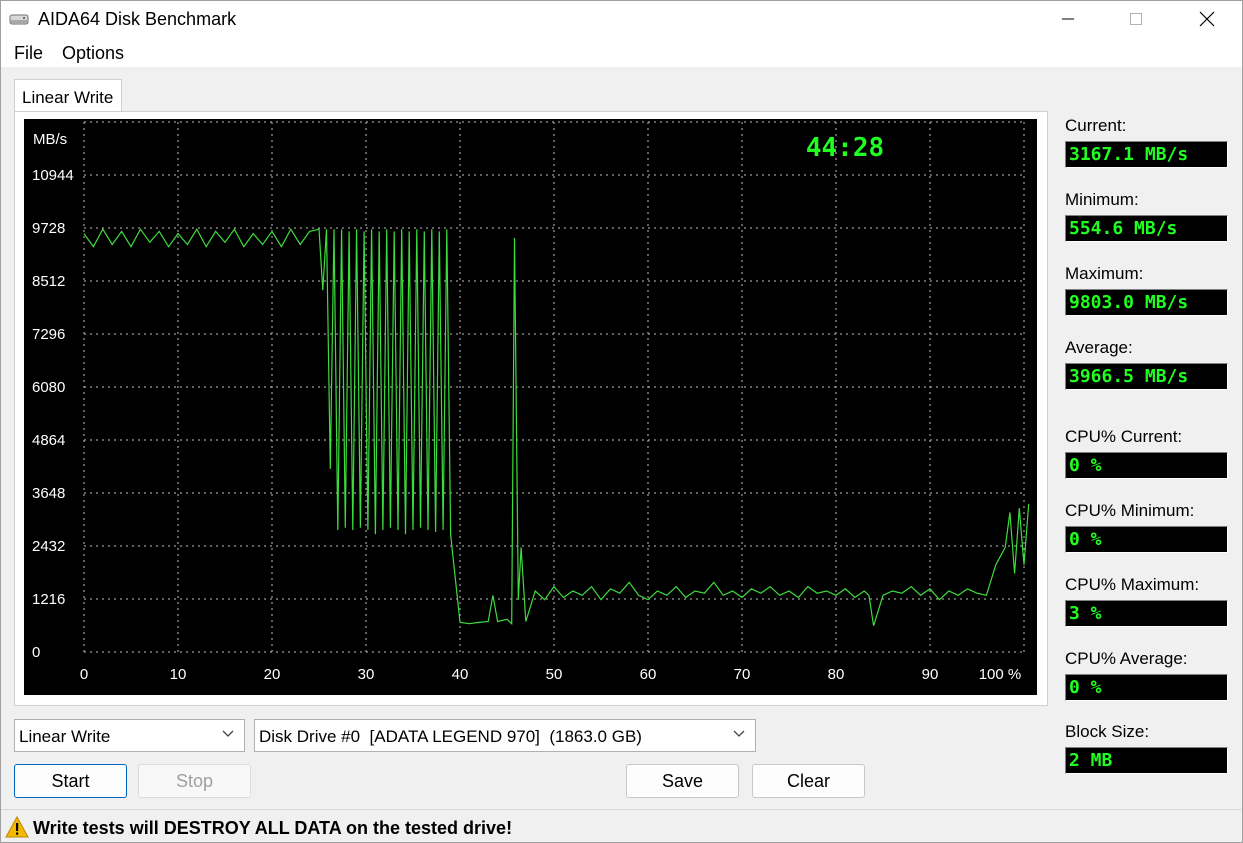 The width and height of the screenshot is (1243, 843). Describe the element at coordinates (845, 148) in the screenshot. I see `elapsed-timer: 44:28` at that location.